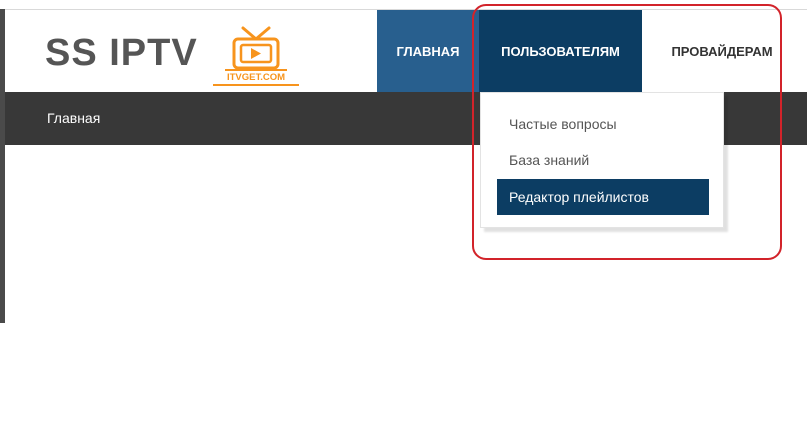  Describe the element at coordinates (256, 77) in the screenshot. I see `logo-text: ITVGET.COM` at that location.